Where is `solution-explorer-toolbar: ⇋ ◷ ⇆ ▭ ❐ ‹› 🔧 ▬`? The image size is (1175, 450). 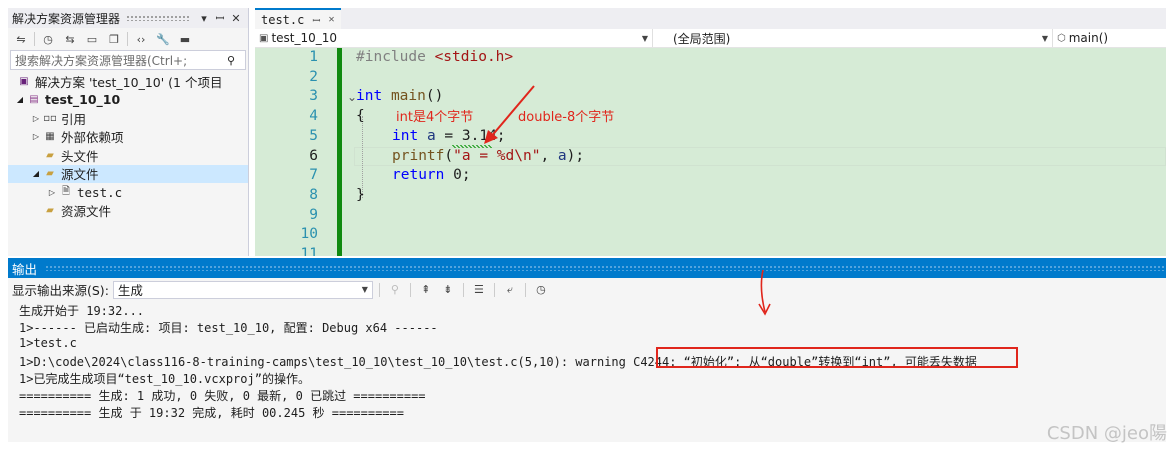
solution-explorer-toolbar: ⇋ ◷ ⇆ ▭ ❐ ‹› 🔧 ▬ is located at coordinates (128, 39).